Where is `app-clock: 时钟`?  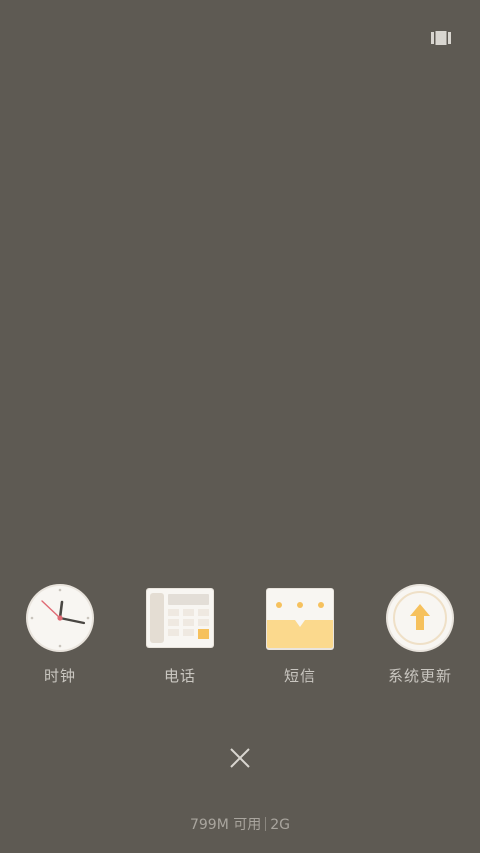 app-clock: 时钟 is located at coordinates (60, 639).